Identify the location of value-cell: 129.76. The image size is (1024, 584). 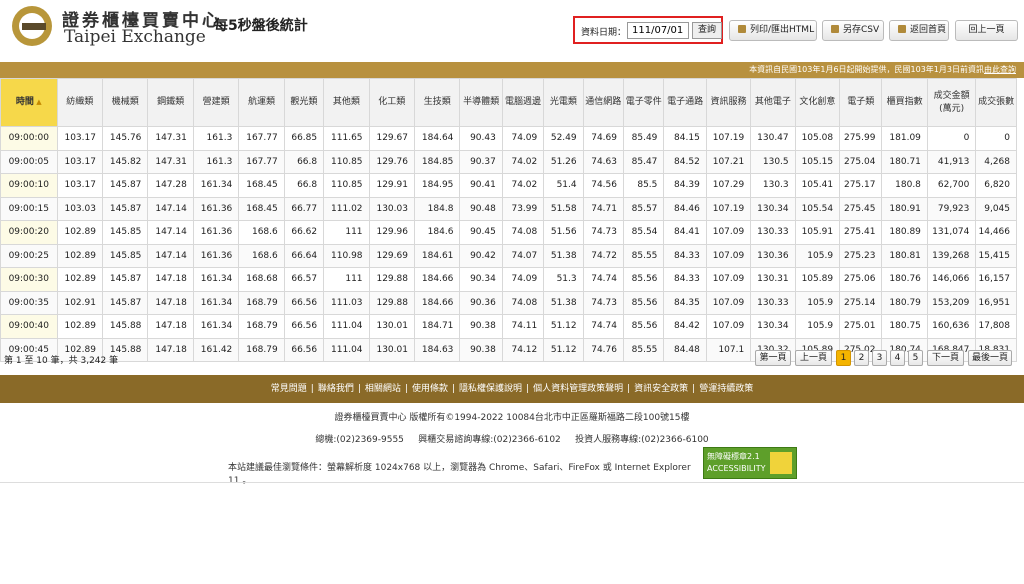
(391, 161).